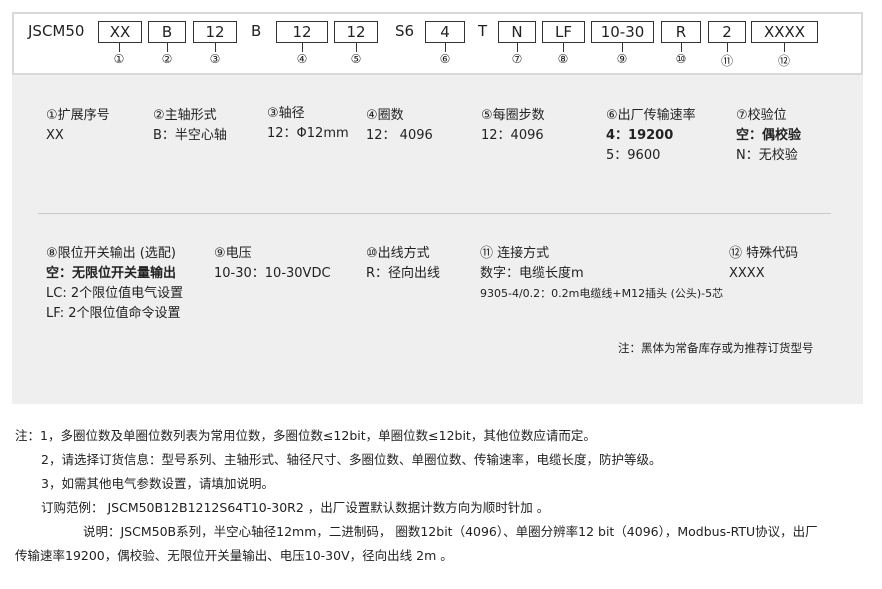  I want to click on segment-parity: N, so click(517, 32).